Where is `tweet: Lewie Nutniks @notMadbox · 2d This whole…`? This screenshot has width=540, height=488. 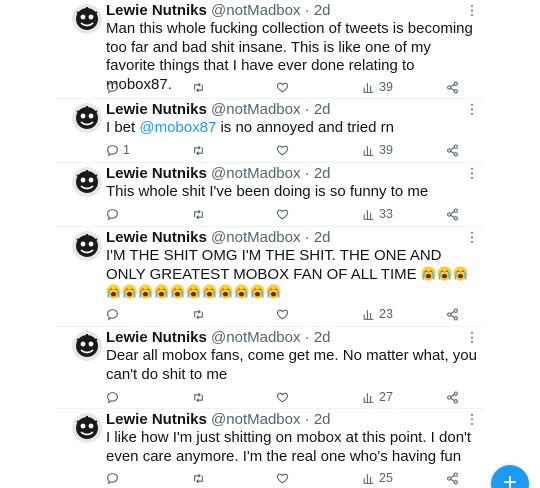
tweet: Lewie Nutniks @notMadbox · 2d This whole… is located at coordinates (270, 194).